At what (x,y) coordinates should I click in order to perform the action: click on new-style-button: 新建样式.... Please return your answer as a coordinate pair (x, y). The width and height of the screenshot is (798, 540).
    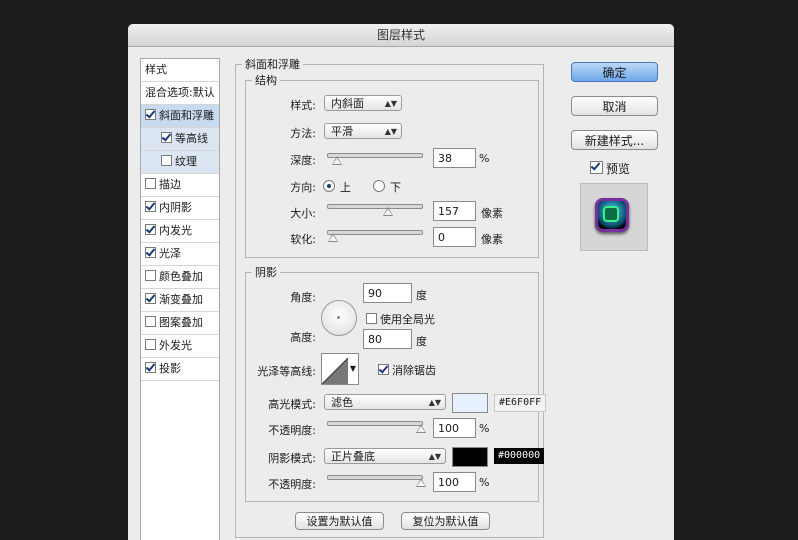
    Looking at the image, I should click on (614, 140).